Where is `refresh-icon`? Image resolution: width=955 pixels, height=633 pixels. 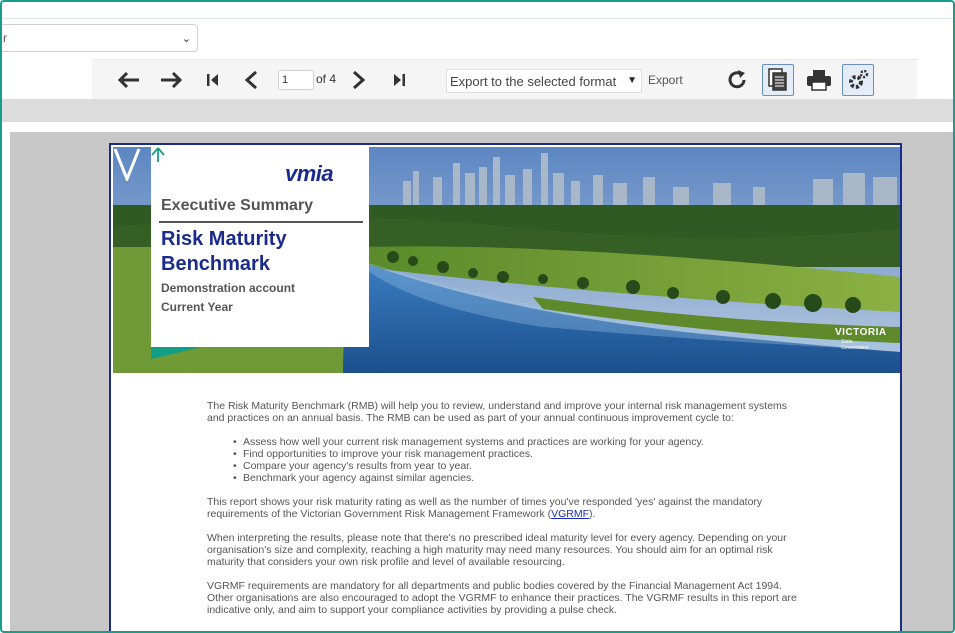
refresh-icon is located at coordinates (737, 80).